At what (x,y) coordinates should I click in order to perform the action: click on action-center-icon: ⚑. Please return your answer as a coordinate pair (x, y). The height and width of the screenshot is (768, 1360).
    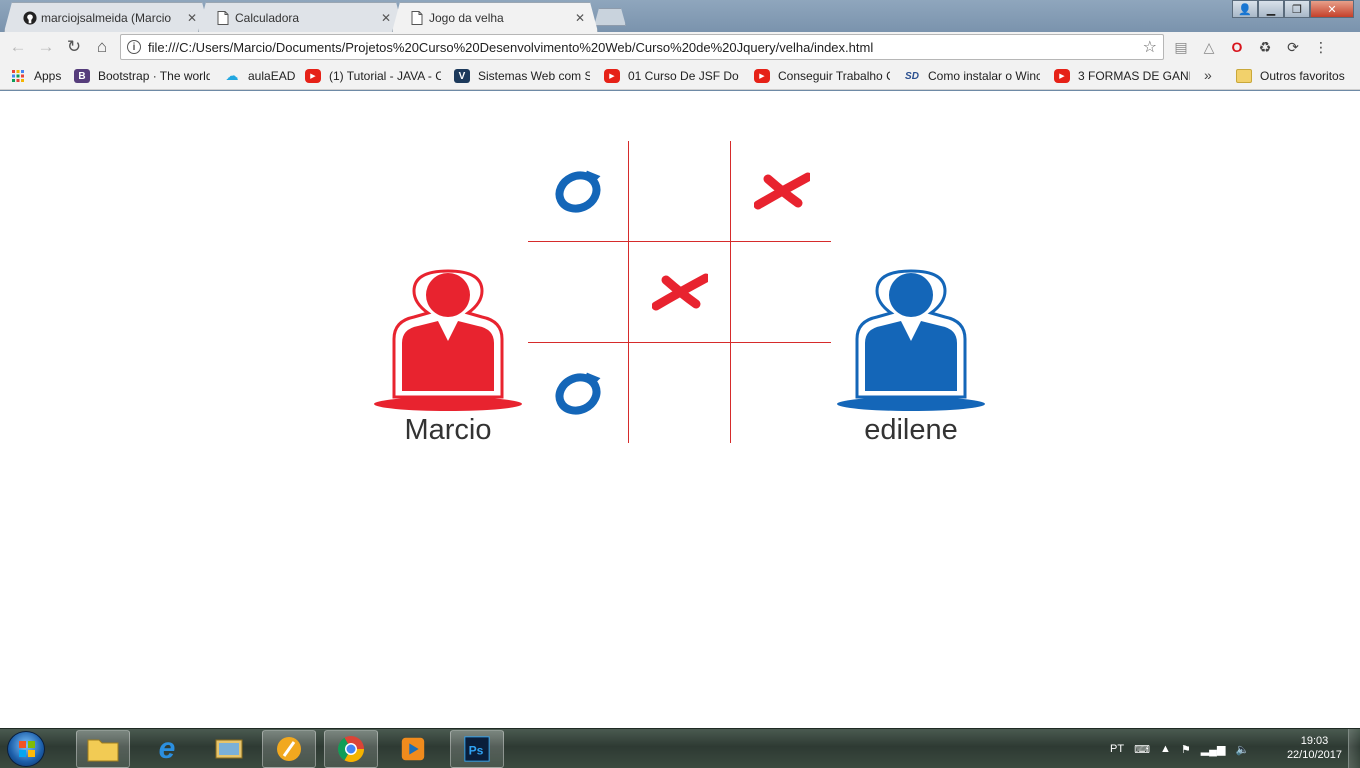
    Looking at the image, I should click on (1186, 749).